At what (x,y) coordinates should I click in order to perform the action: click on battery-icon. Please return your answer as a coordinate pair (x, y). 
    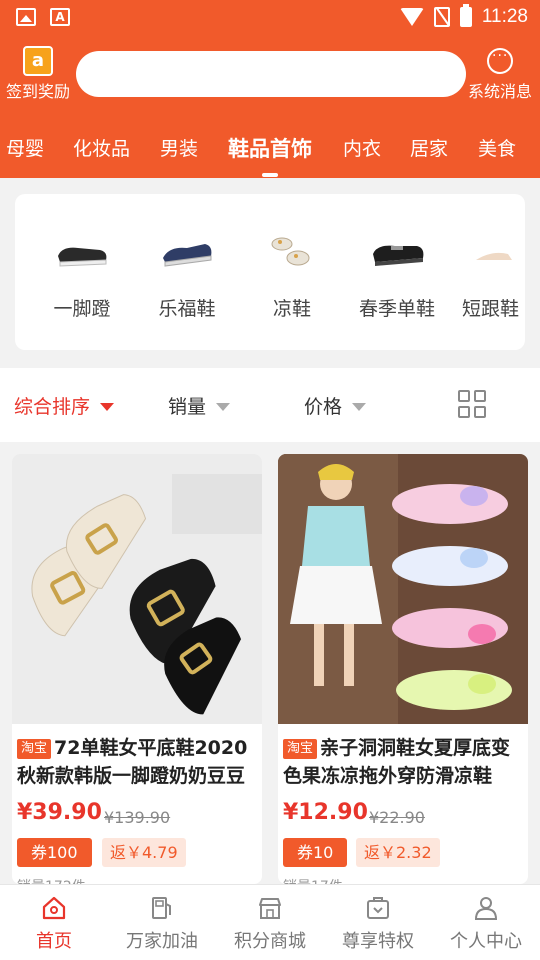
    Looking at the image, I should click on (465, 15).